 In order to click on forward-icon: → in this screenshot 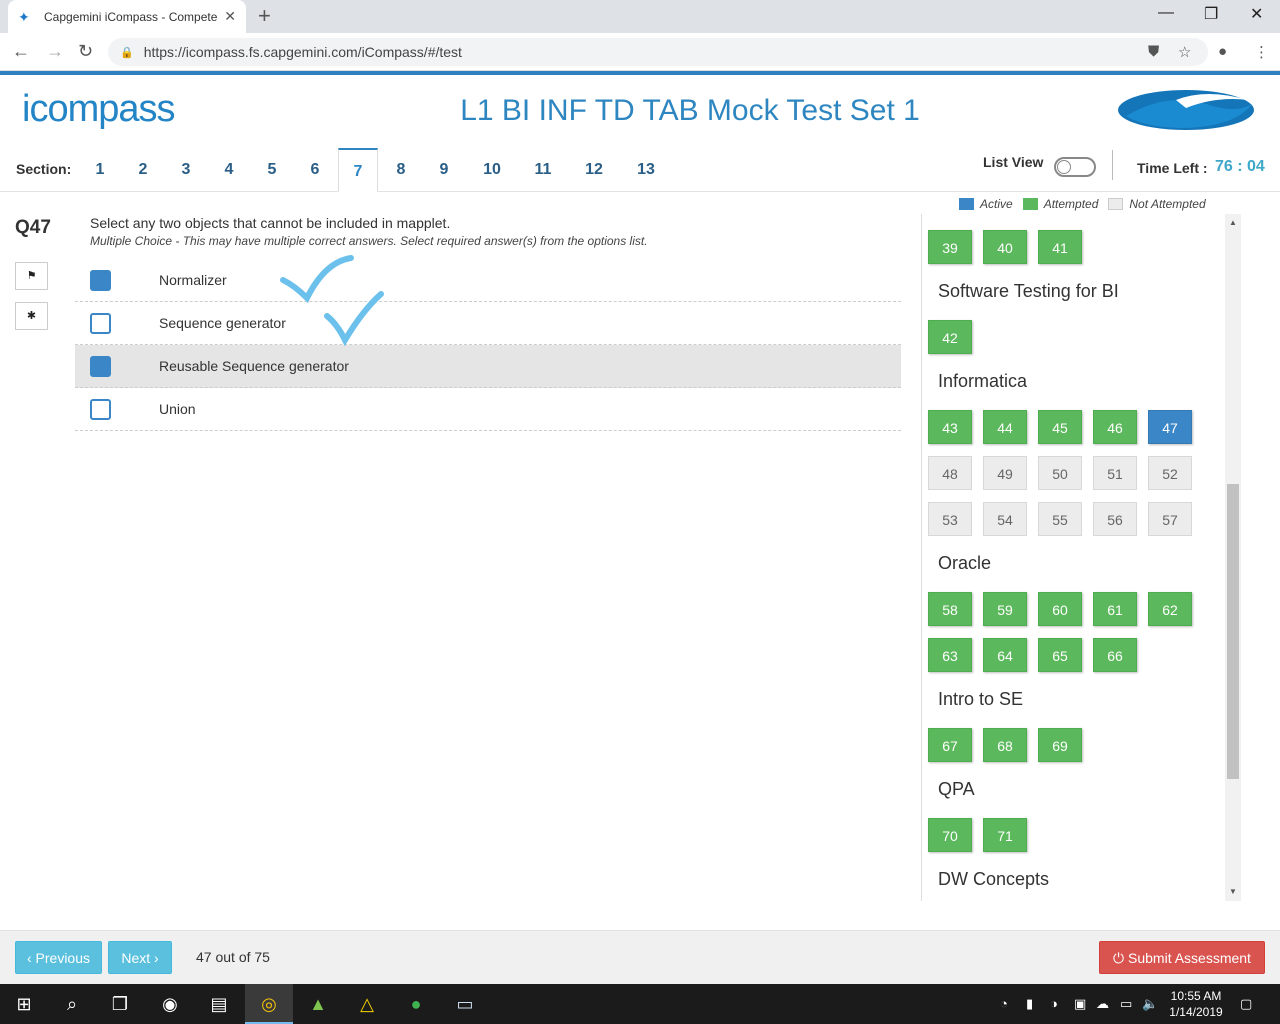, I will do `click(55, 51)`.